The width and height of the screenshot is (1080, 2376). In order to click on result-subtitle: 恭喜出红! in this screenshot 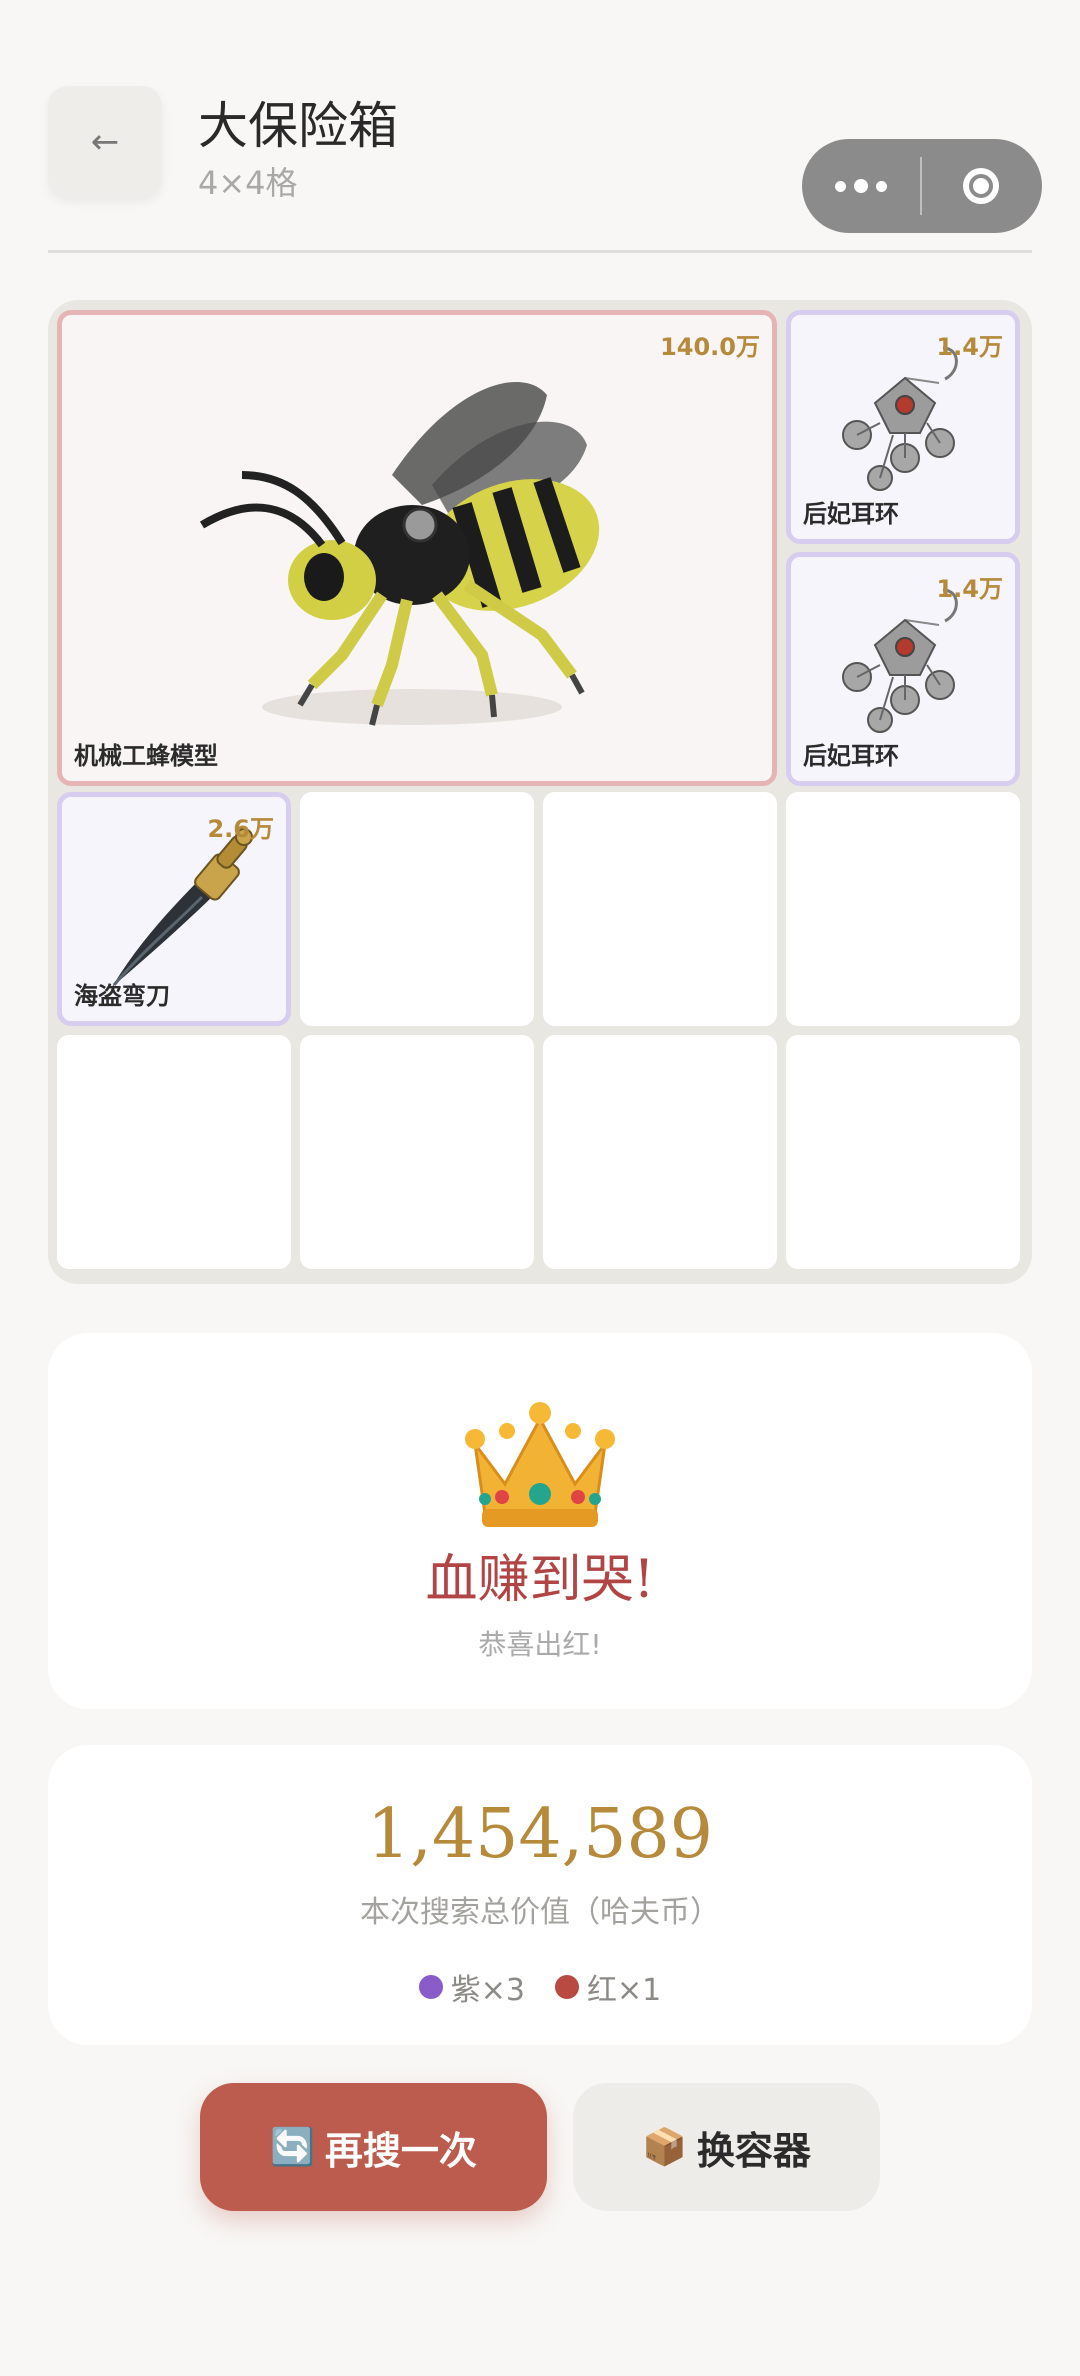, I will do `click(540, 1644)`.